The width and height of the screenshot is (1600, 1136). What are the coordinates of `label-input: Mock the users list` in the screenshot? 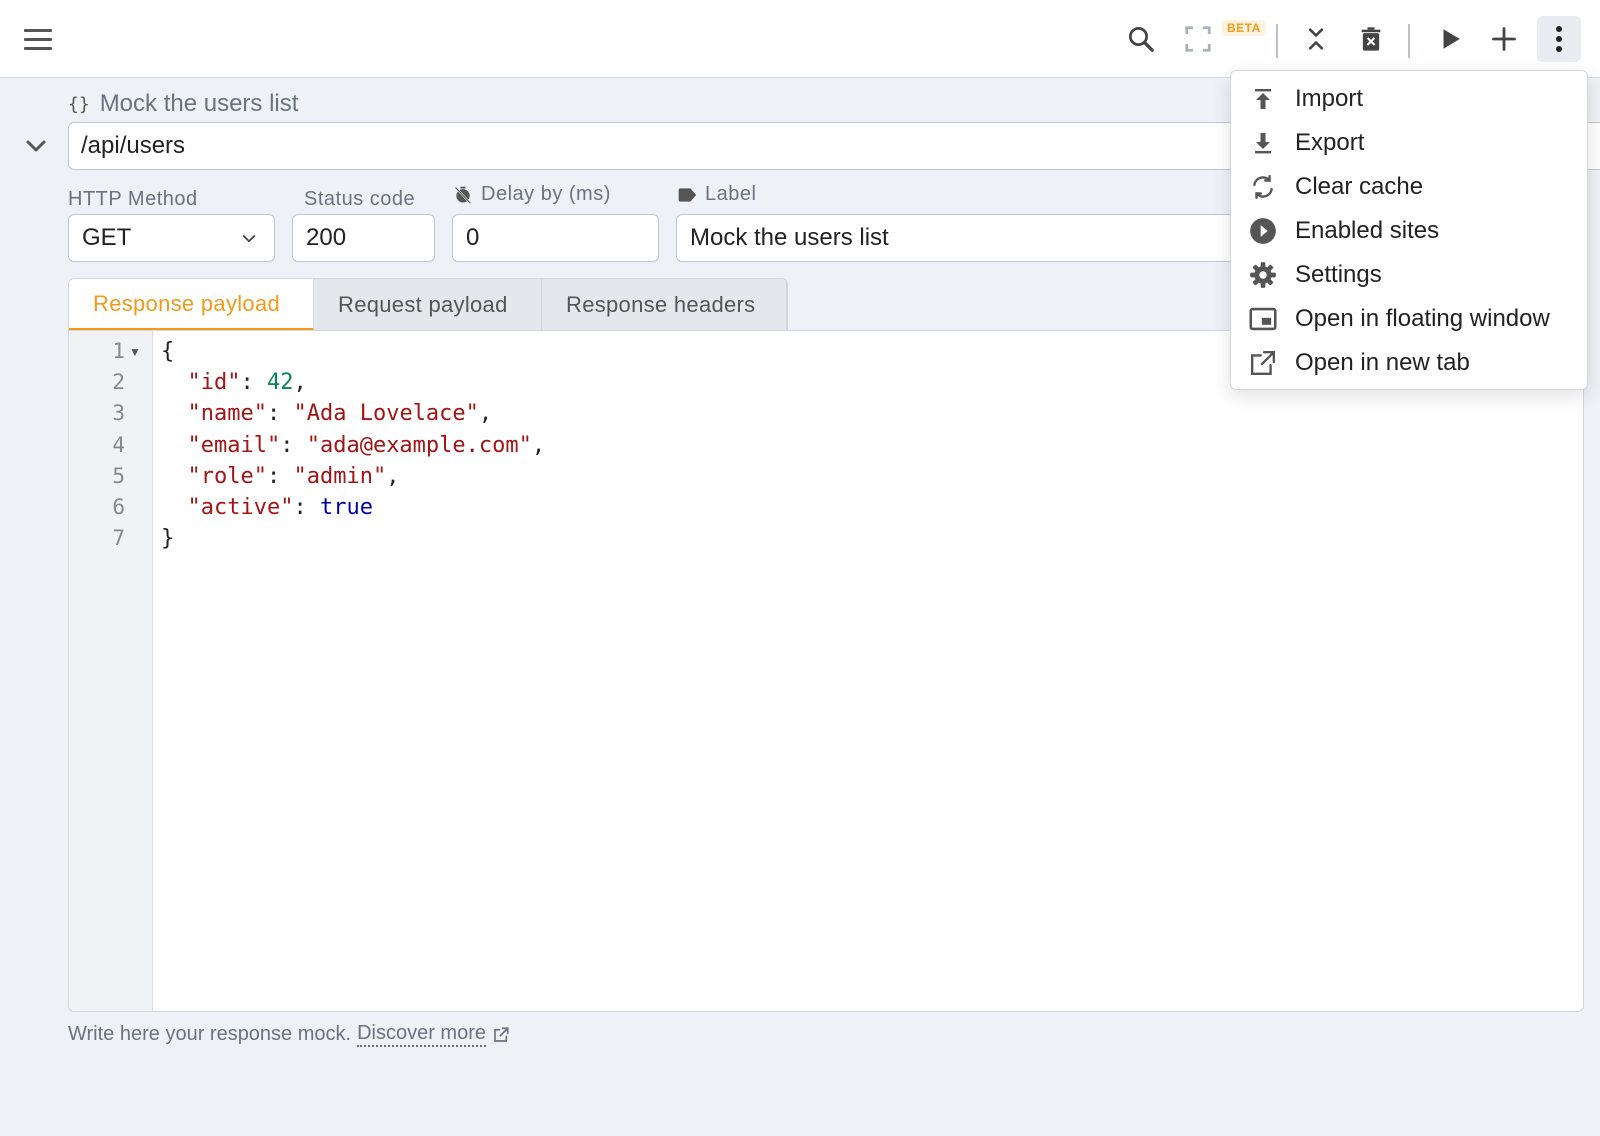 It's located at (976, 238).